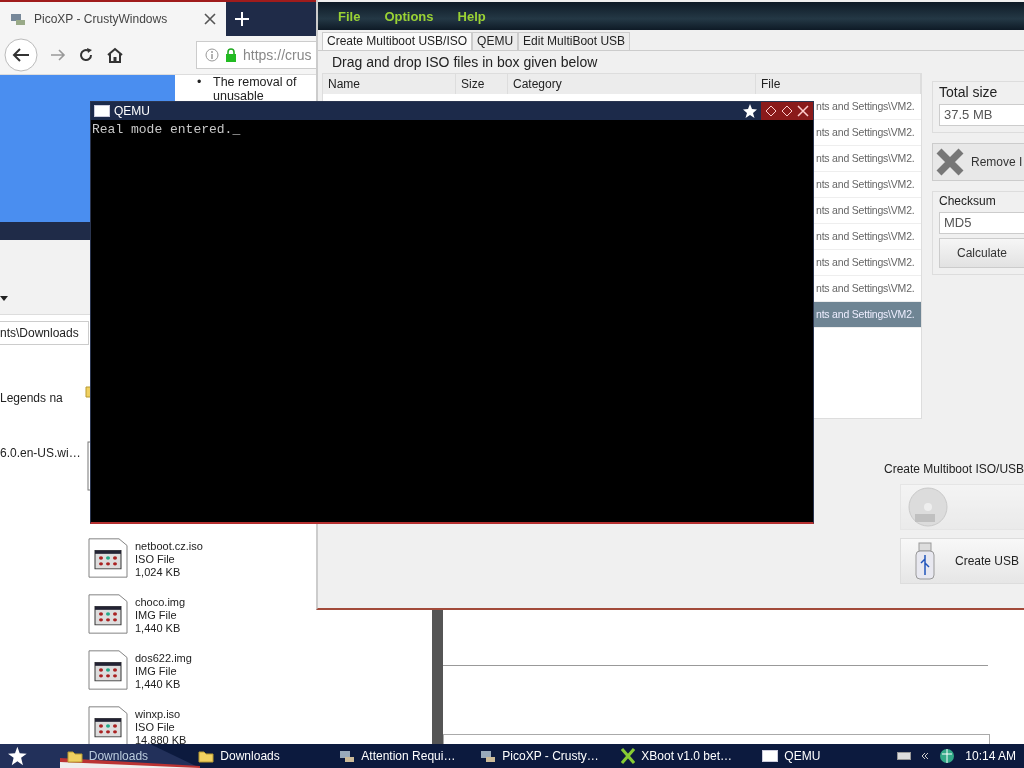 Image resolution: width=1024 pixels, height=768 pixels. Describe the element at coordinates (981, 115) in the screenshot. I see `size-field: 37.5 MB` at that location.